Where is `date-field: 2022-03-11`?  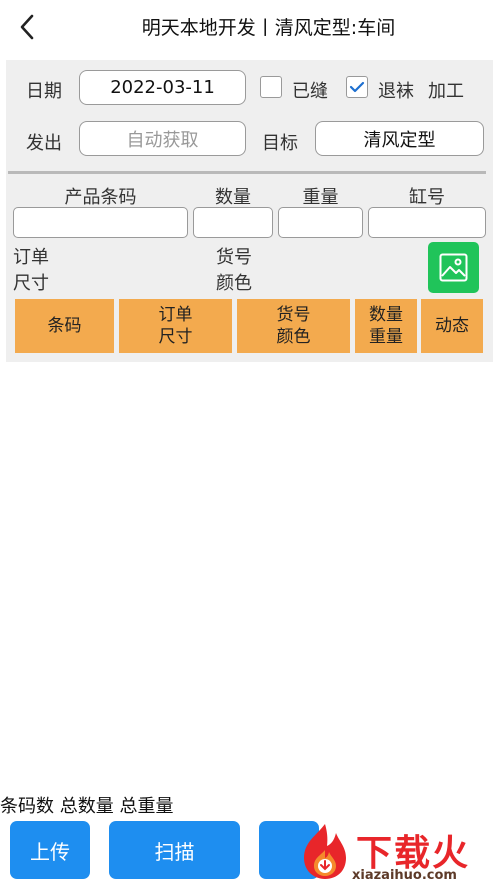
date-field: 2022-03-11 is located at coordinates (162, 87).